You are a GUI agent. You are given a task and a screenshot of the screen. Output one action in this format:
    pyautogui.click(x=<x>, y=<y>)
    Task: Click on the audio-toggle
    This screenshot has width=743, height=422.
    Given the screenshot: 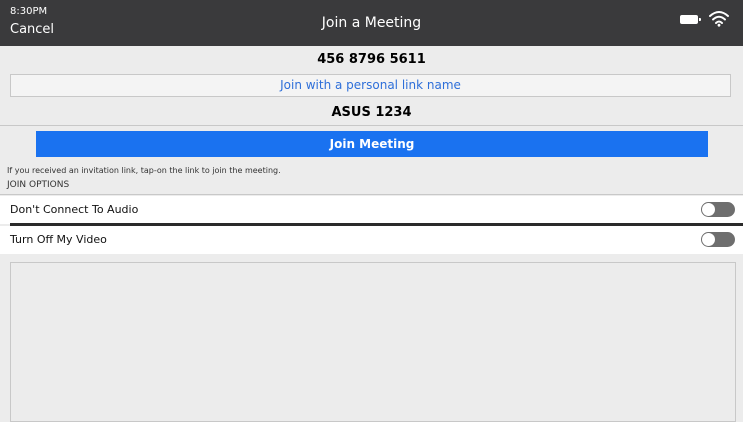 What is the action you would take?
    pyautogui.click(x=718, y=209)
    